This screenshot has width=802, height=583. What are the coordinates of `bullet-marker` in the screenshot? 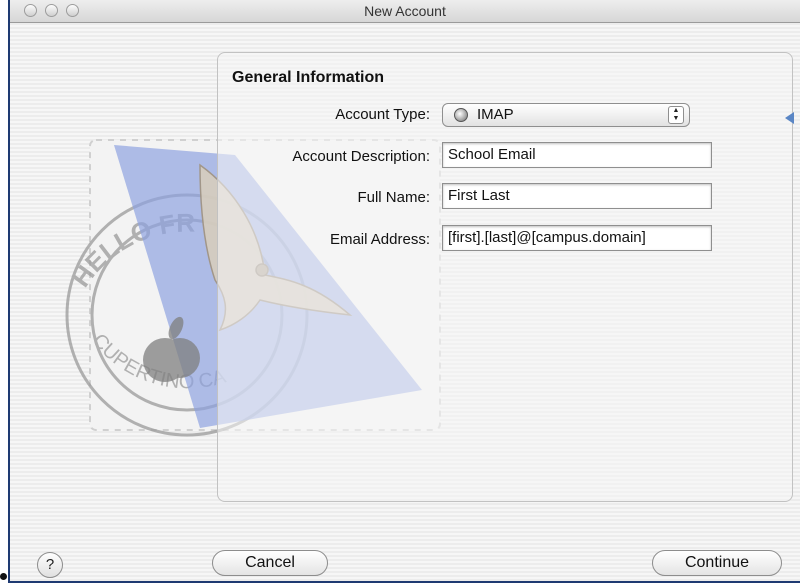 It's located at (3, 576).